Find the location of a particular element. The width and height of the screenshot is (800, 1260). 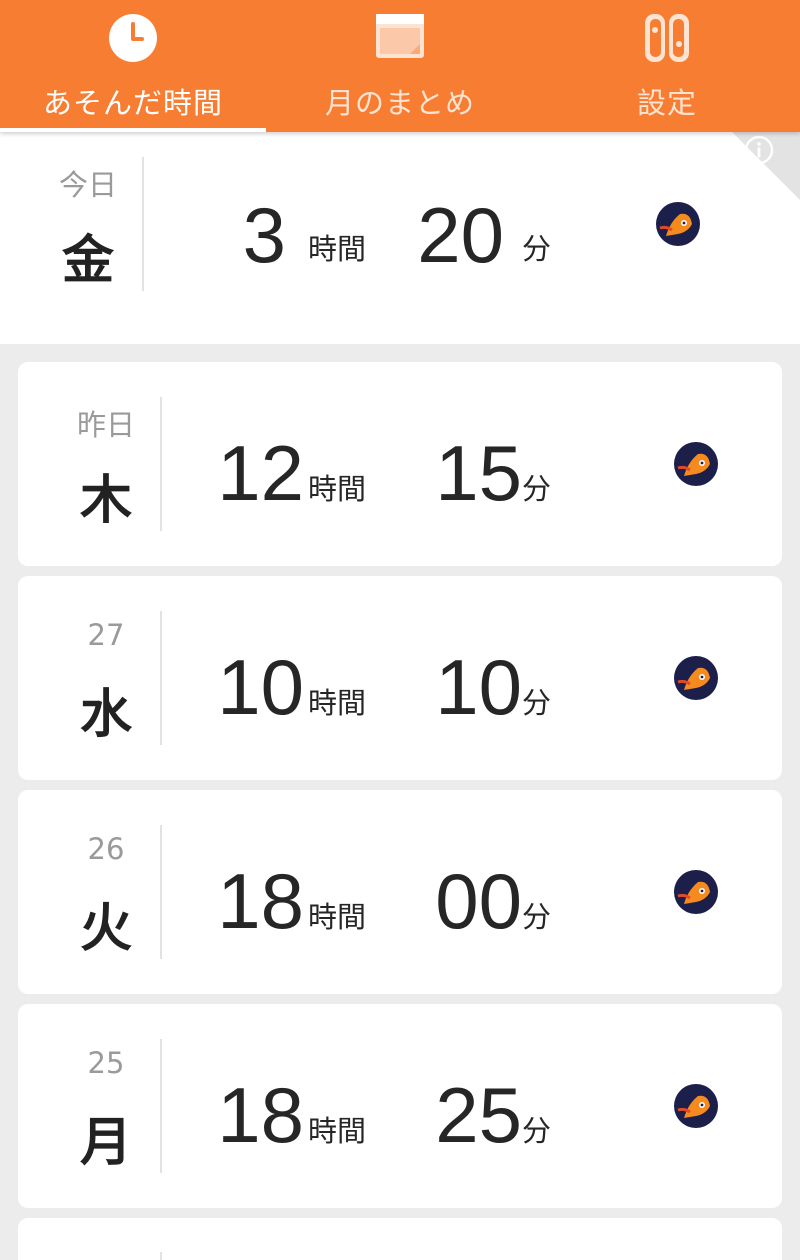

hours-value: 3 is located at coordinates (264, 235).